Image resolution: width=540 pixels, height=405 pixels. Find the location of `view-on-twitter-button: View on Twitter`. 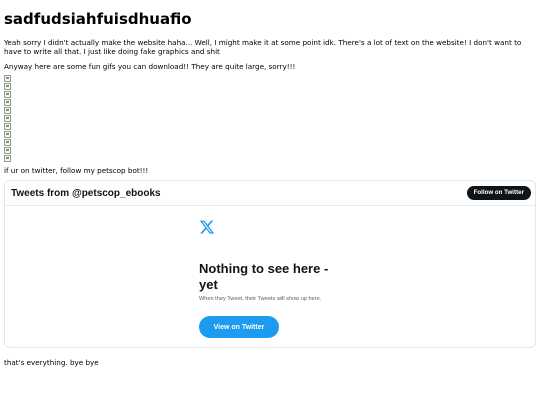

view-on-twitter-button: View on Twitter is located at coordinates (239, 327).